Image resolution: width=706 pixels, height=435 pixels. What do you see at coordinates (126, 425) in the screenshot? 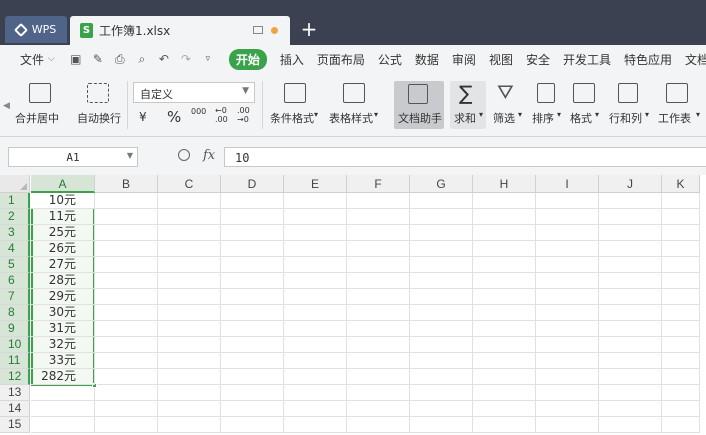
I see `cell-b15` at bounding box center [126, 425].